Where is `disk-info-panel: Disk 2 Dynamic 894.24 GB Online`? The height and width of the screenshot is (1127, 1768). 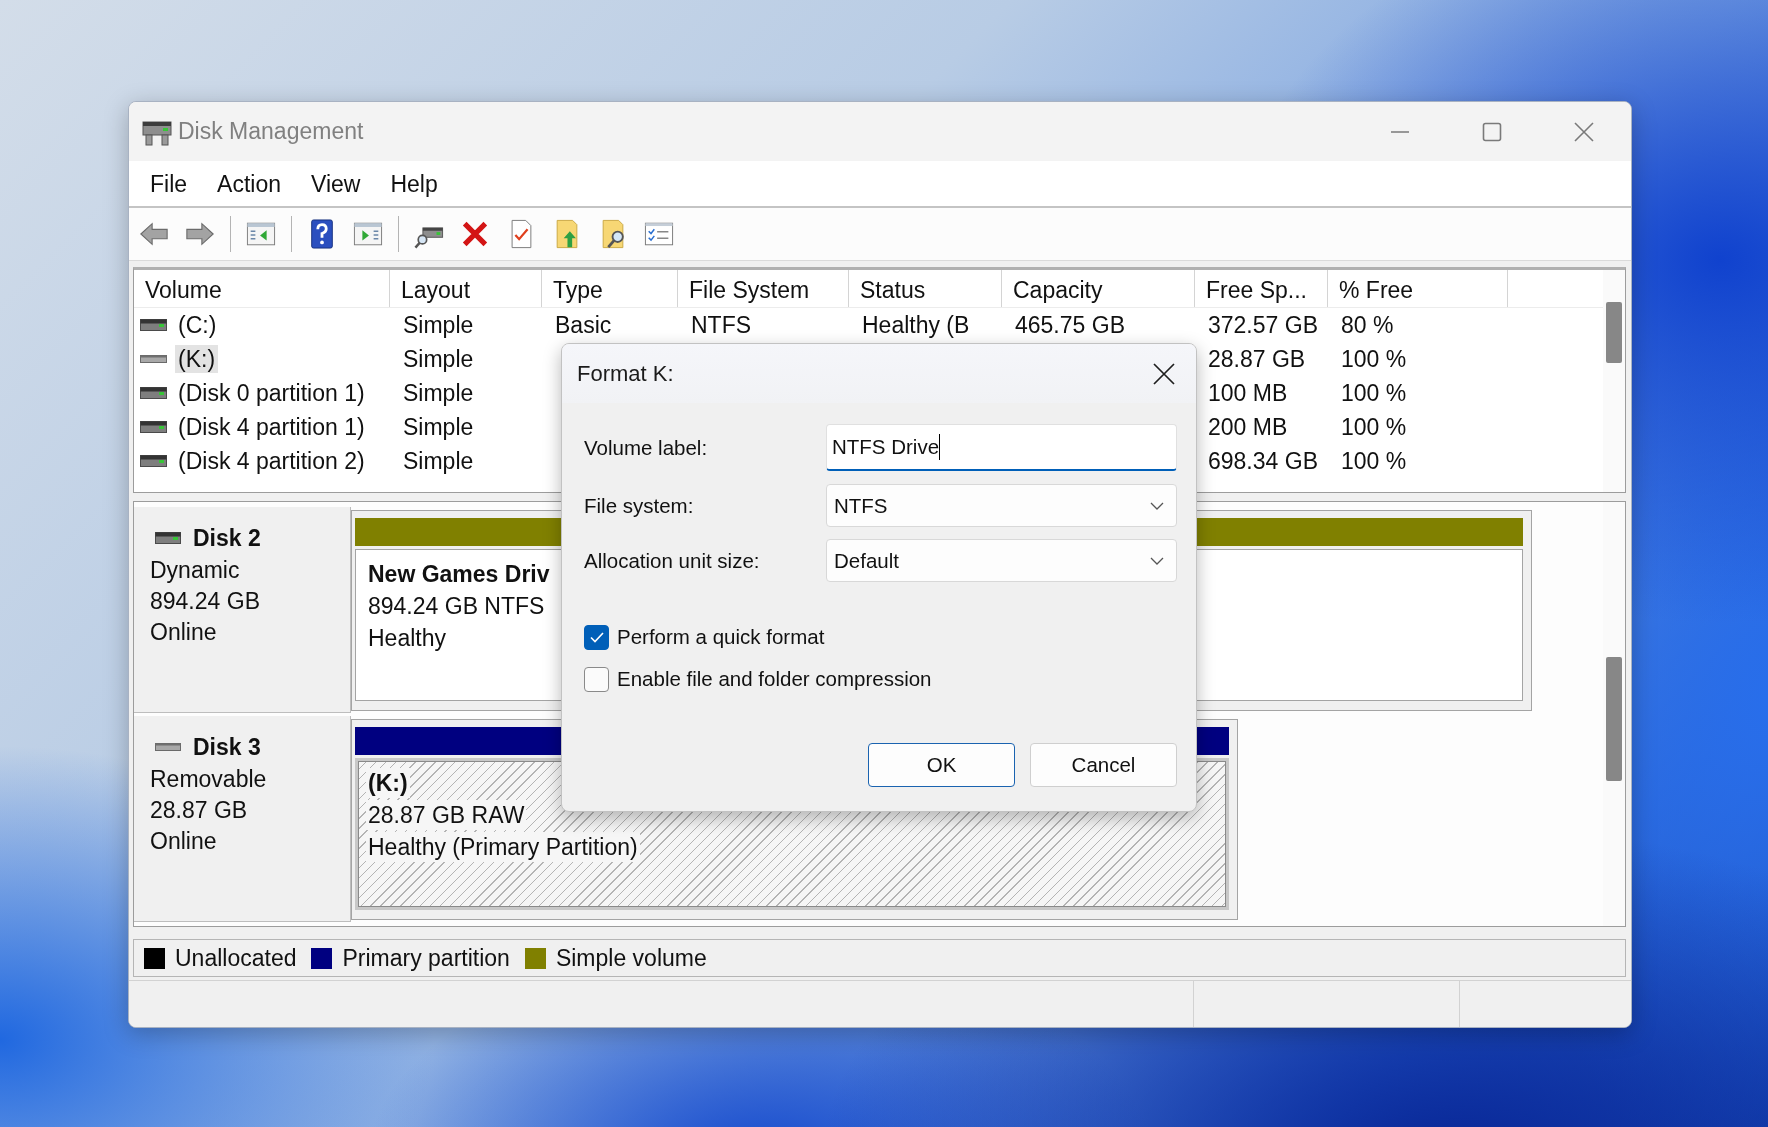 disk-info-panel: Disk 2 Dynamic 894.24 GB Online is located at coordinates (242, 610).